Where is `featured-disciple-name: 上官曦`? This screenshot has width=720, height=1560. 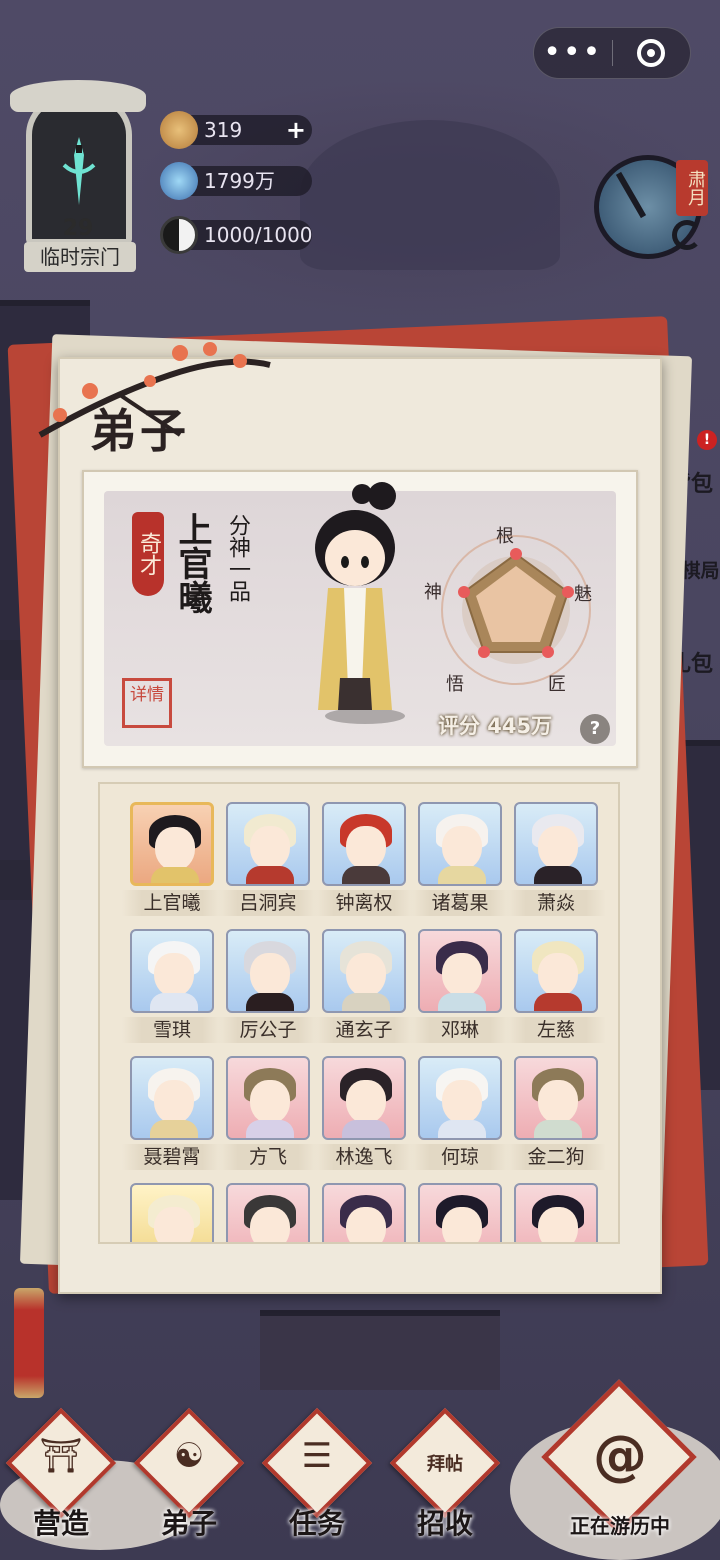
featured-disciple-name: 上官曦 is located at coordinates (192, 563).